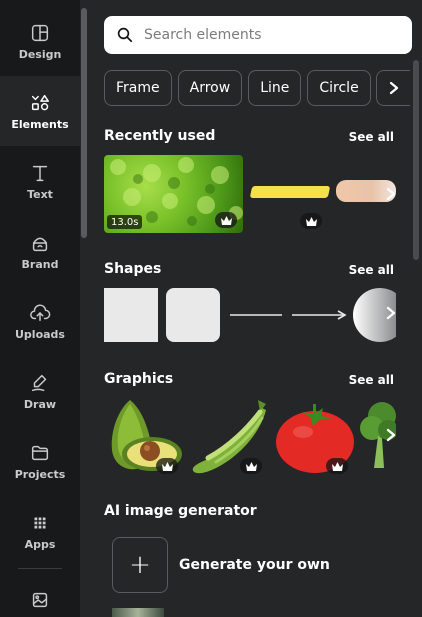 The width and height of the screenshot is (422, 617). What do you see at coordinates (131, 315) in the screenshot?
I see `shape-square` at bounding box center [131, 315].